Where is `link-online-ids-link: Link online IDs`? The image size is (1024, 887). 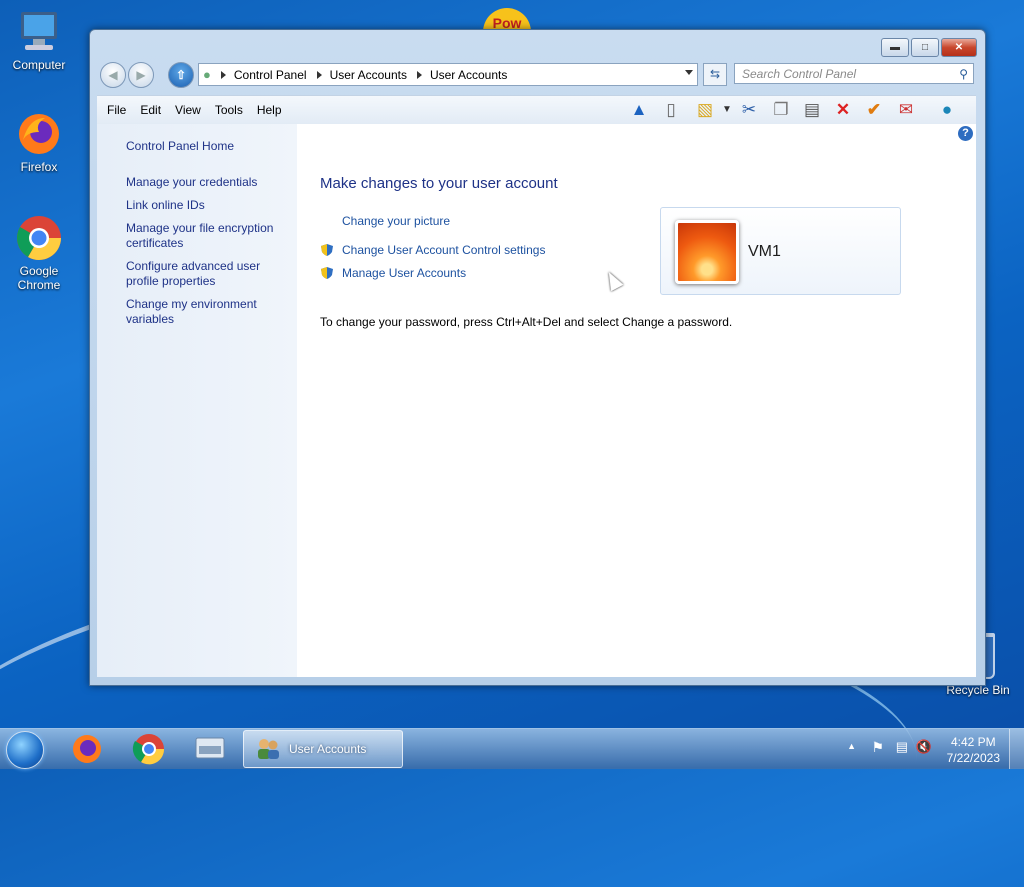
link-online-ids-link: Link online IDs is located at coordinates (206, 205).